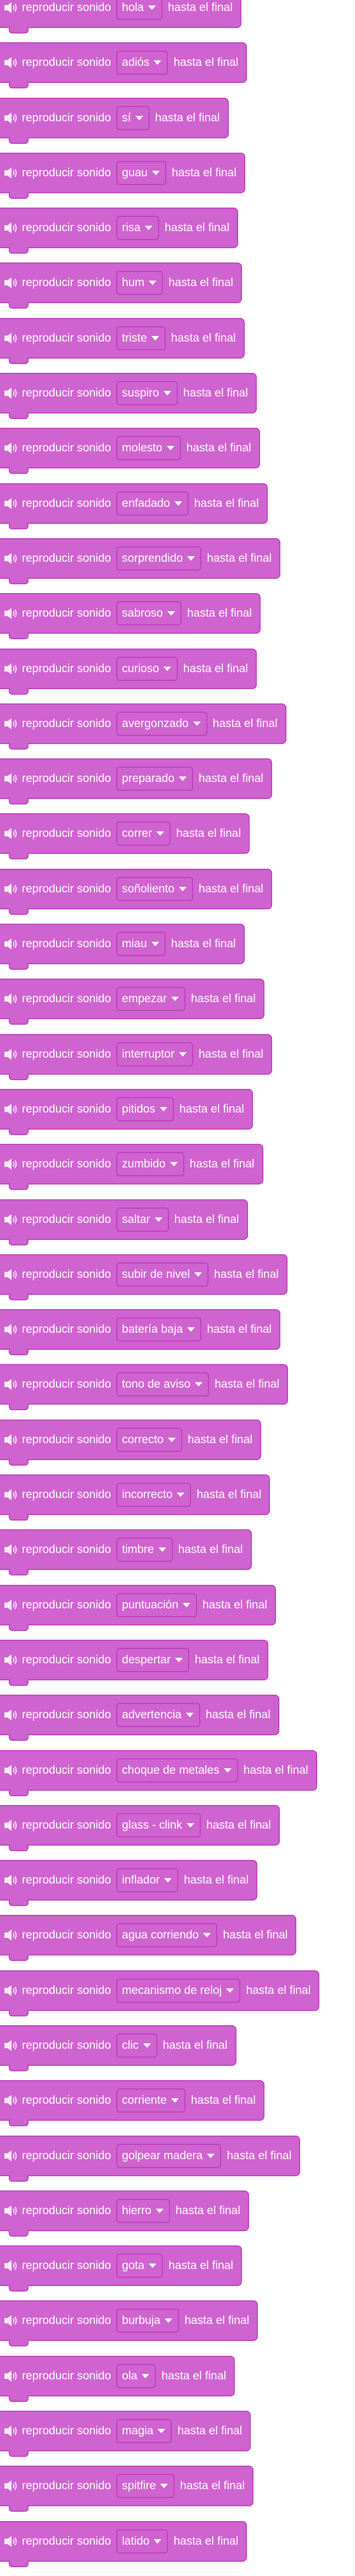  Describe the element at coordinates (147, 668) in the screenshot. I see `sound-dropdown: curioso` at that location.